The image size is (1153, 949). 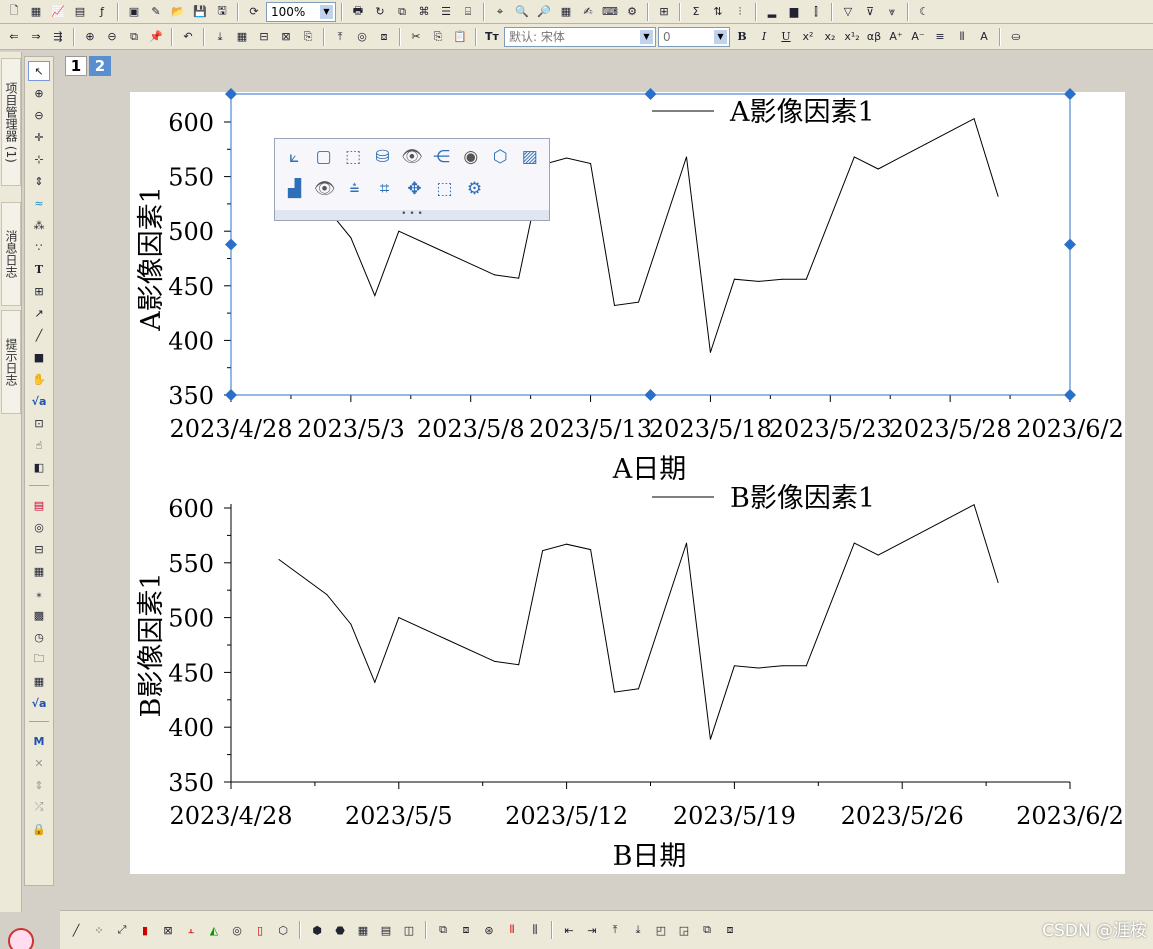 What do you see at coordinates (471, 157) in the screenshot?
I see `visibility-check-icon: ◉` at bounding box center [471, 157].